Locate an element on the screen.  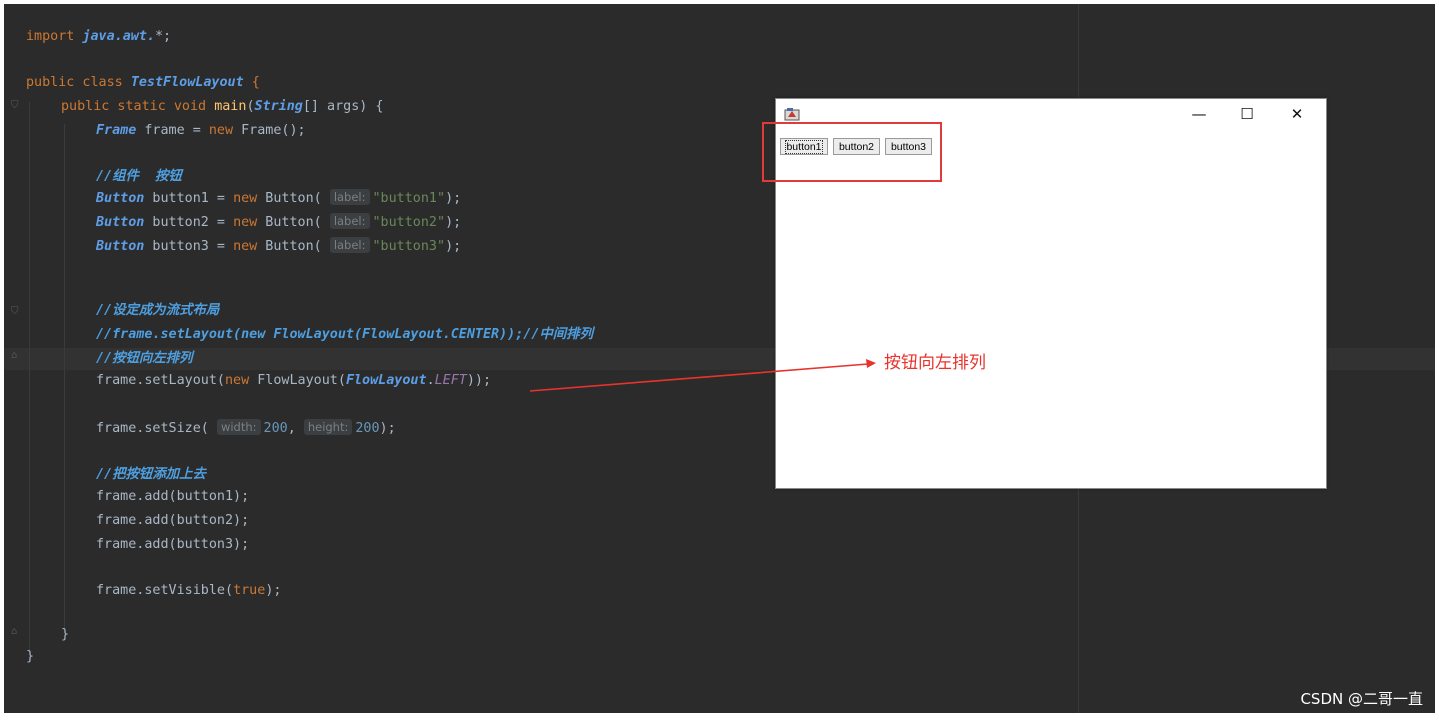
annotation-arrow-icon is located at coordinates (702, 375).